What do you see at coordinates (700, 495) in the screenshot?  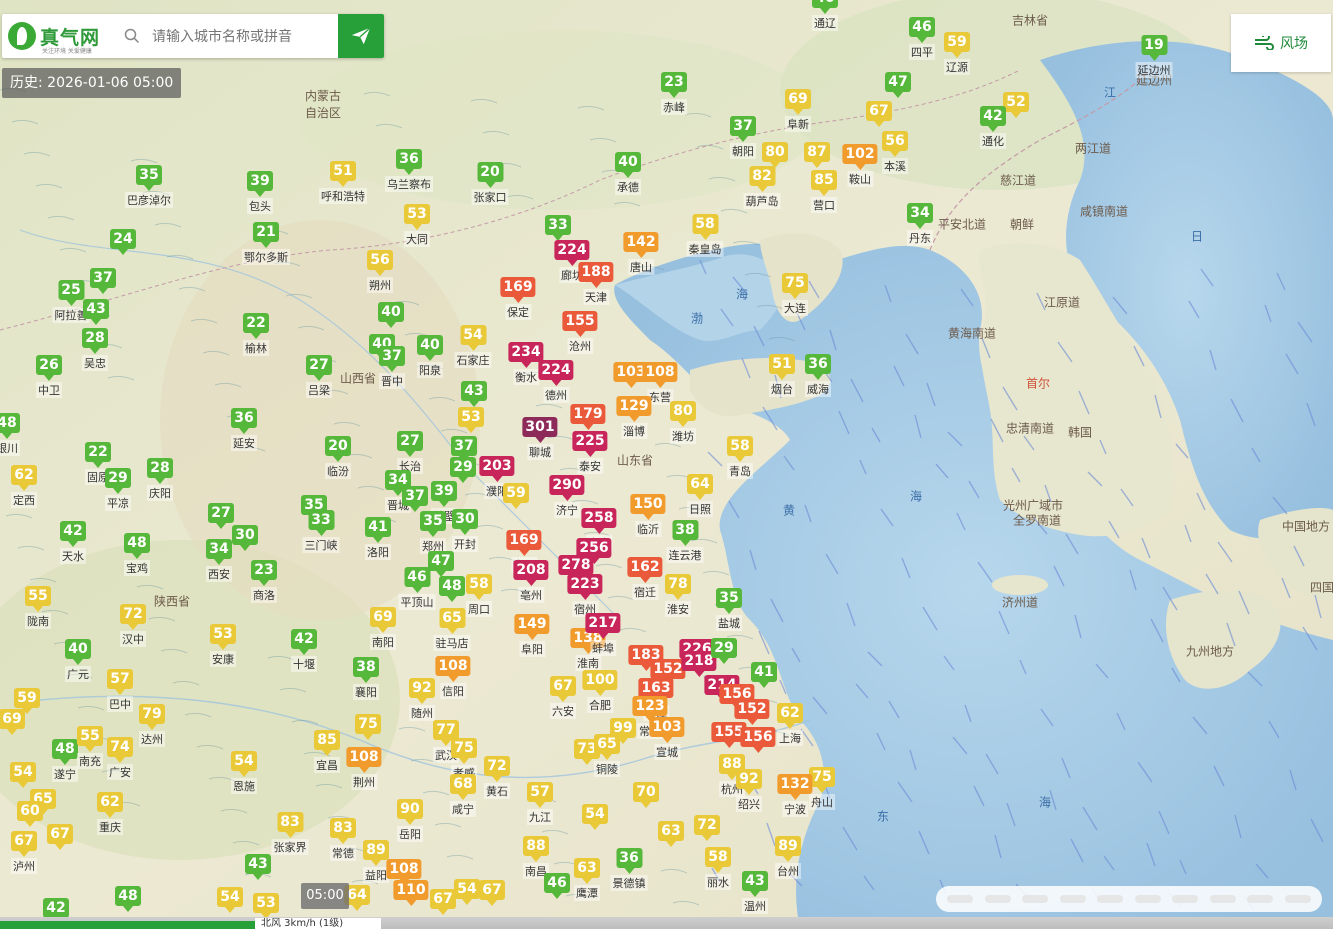 I see `aqi-station-marker: 64 日照` at bounding box center [700, 495].